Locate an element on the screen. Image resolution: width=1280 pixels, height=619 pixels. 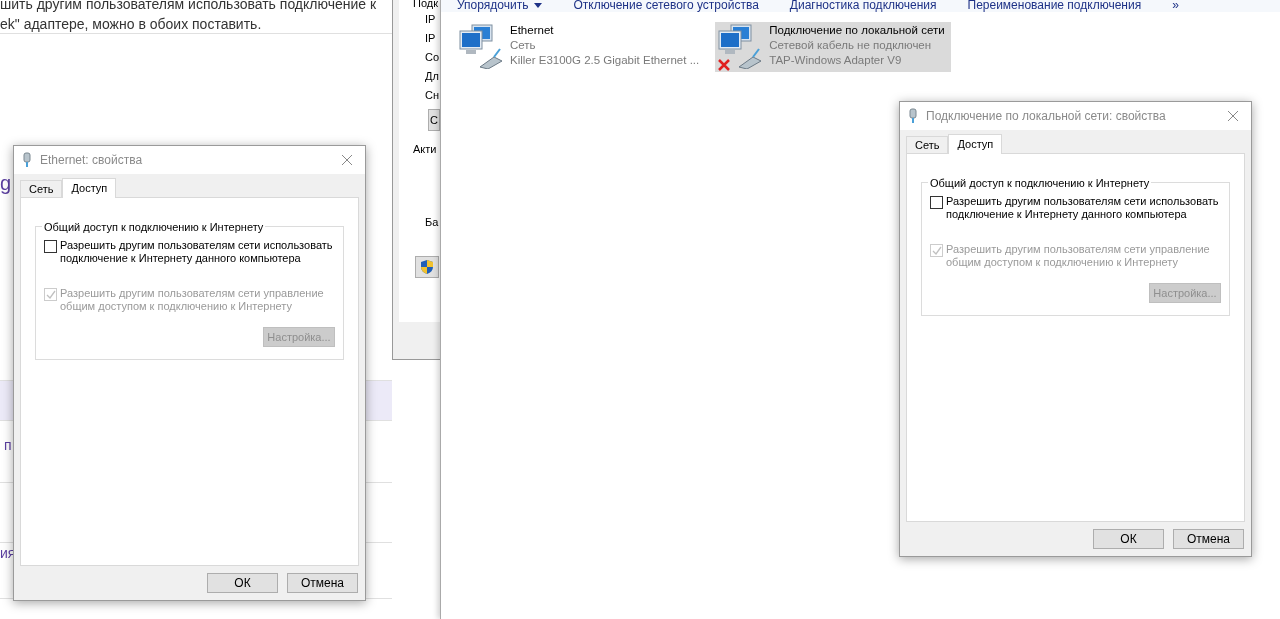
toolbar-button: Переименование подключения is located at coordinates (1054, 6).